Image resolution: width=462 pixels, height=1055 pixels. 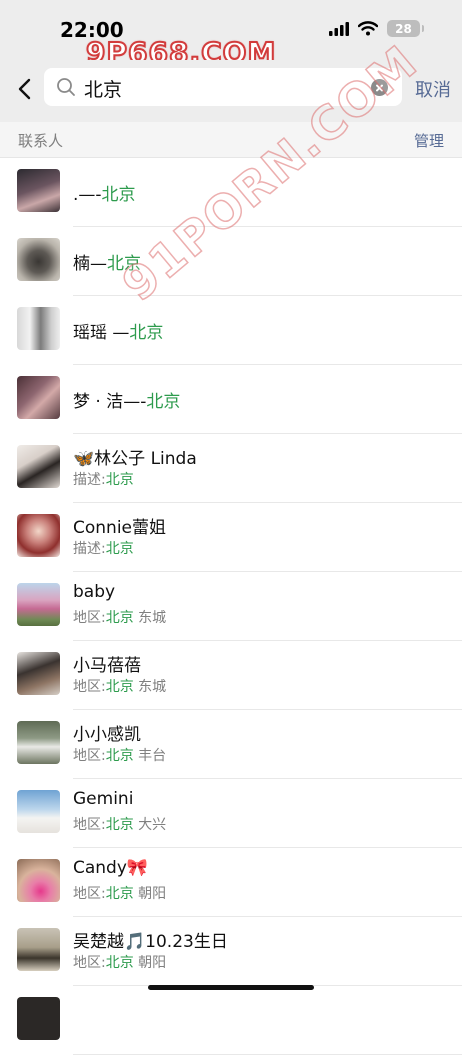 What do you see at coordinates (107, 735) in the screenshot?
I see `contact-name: 小小感凯` at bounding box center [107, 735].